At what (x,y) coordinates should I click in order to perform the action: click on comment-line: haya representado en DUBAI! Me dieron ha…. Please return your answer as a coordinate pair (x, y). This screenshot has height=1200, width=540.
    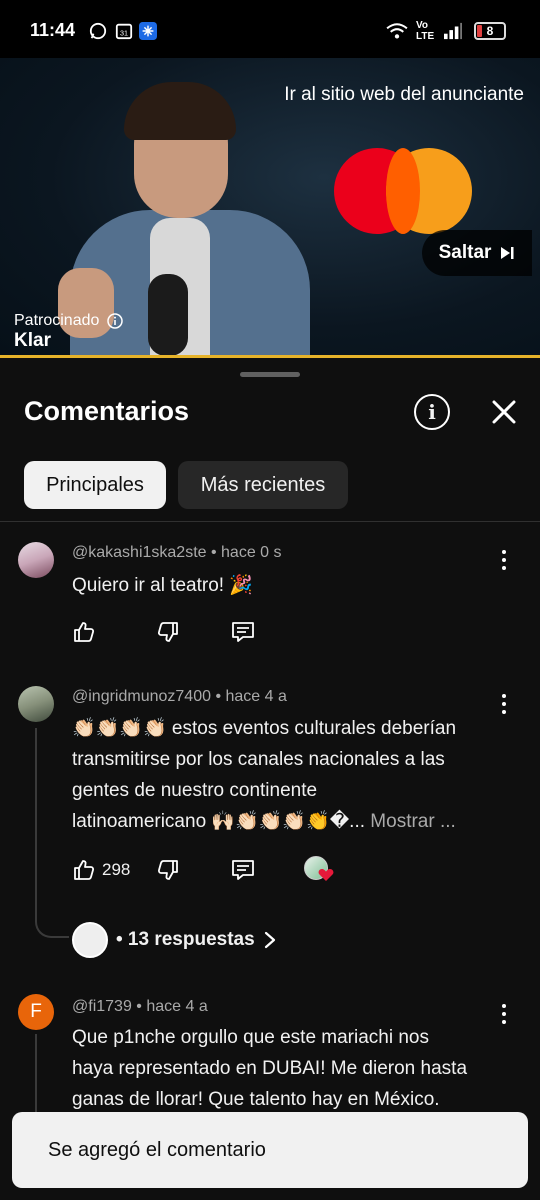
    Looking at the image, I should click on (270, 1068).